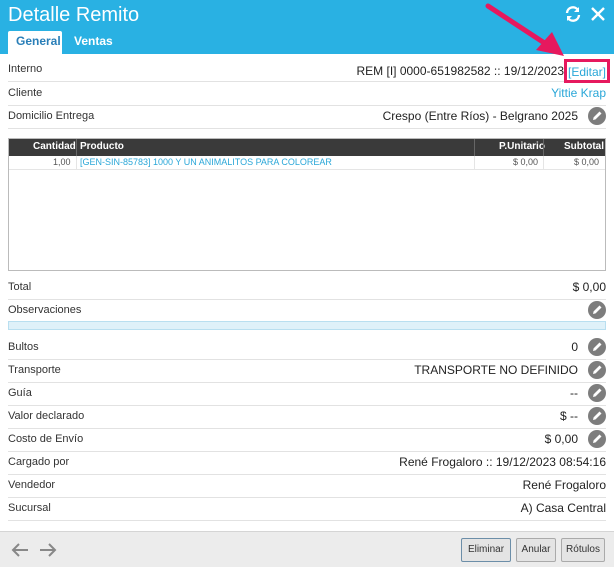 Image resolution: width=614 pixels, height=567 pixels. Describe the element at coordinates (307, 486) in the screenshot. I see `row-vendedor: Vendedor René Frogaloro` at that location.